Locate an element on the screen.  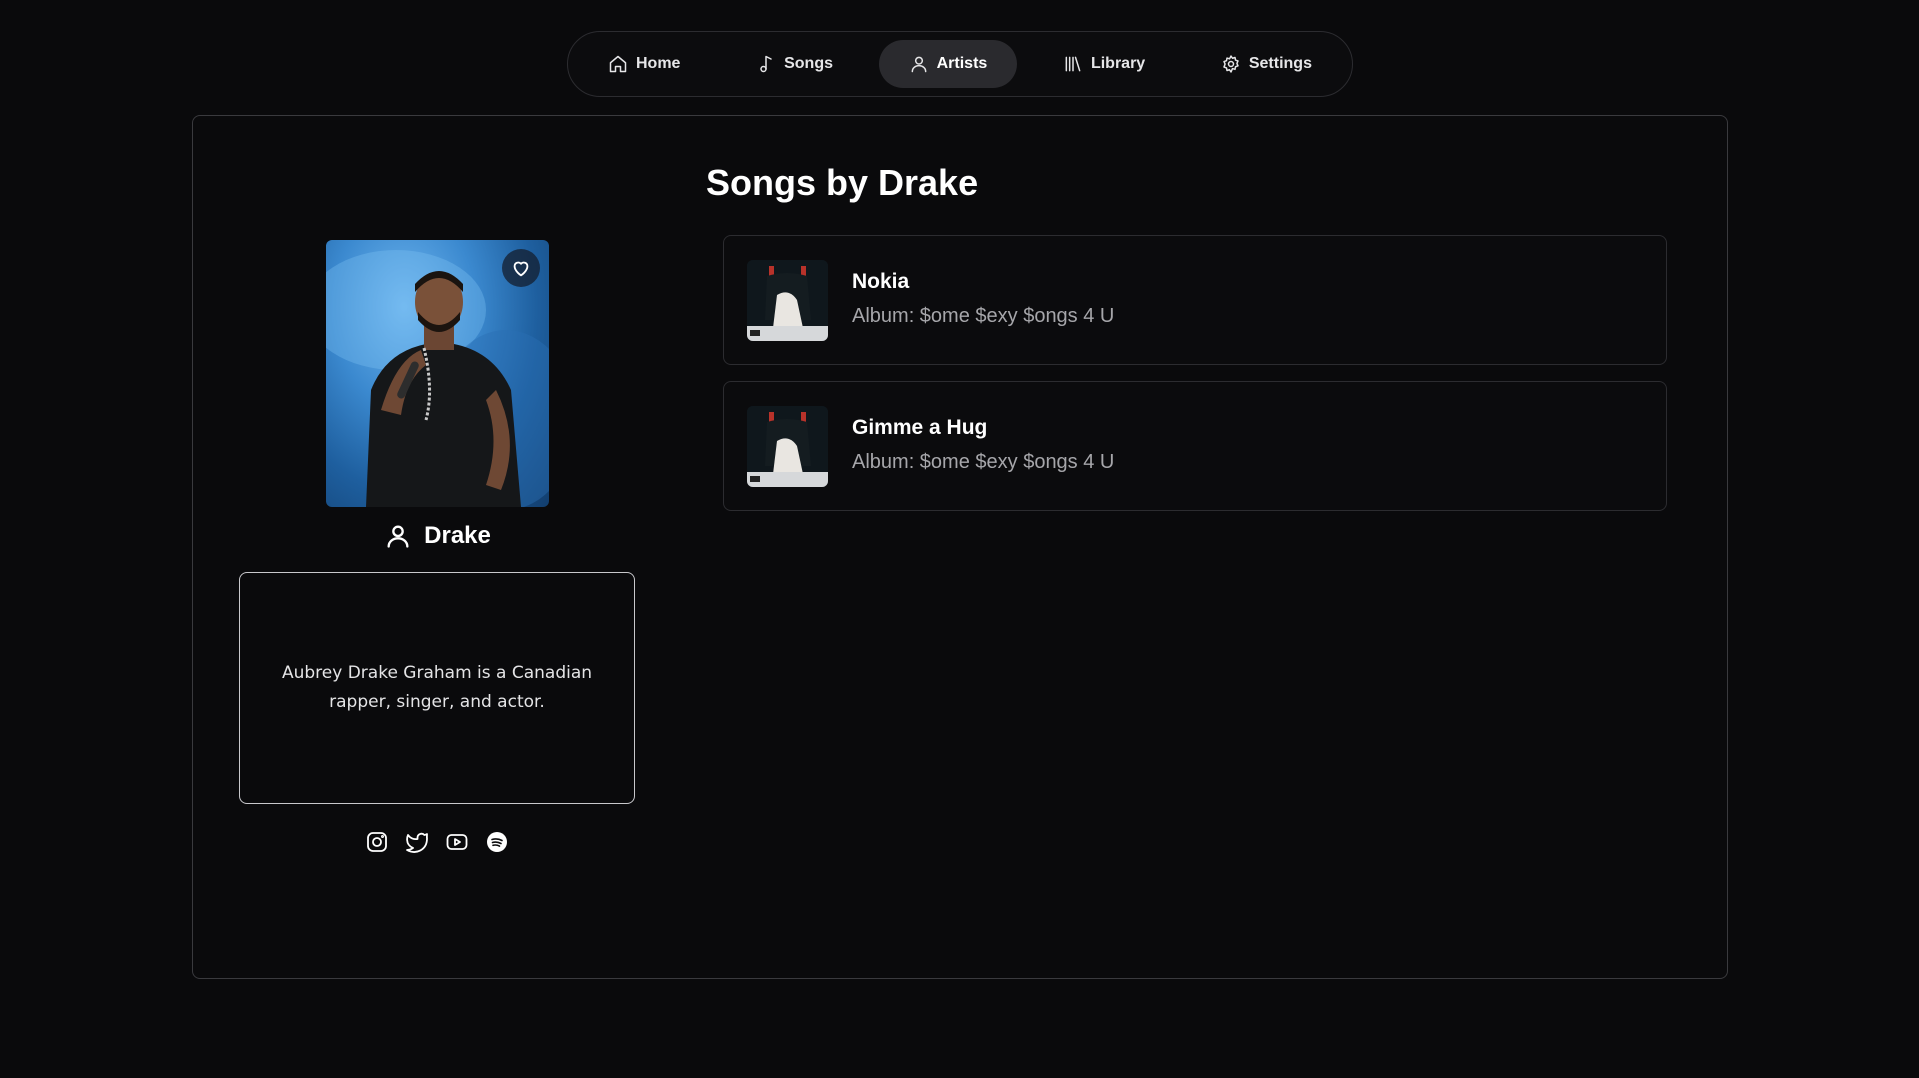
nav-settings: Settings is located at coordinates (1266, 64).